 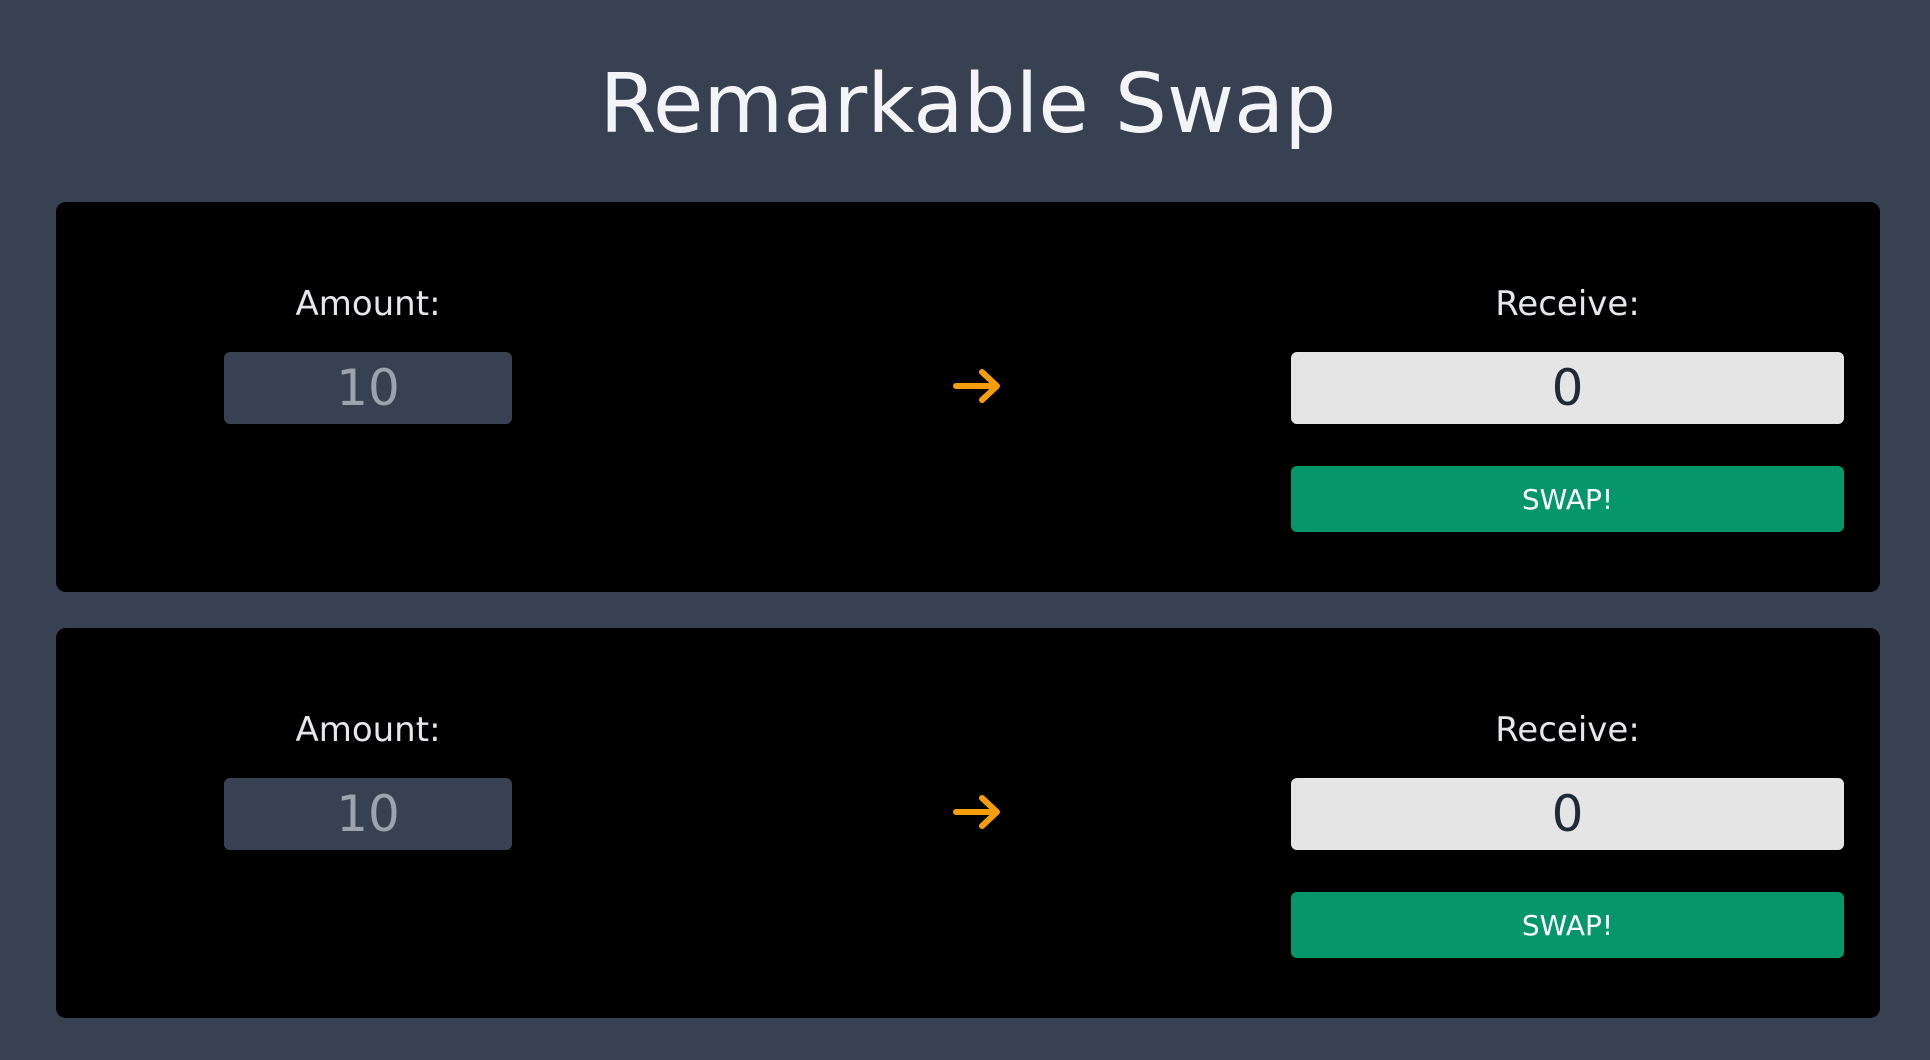 I want to click on page-title: Remarkable Swap, so click(x=968, y=104).